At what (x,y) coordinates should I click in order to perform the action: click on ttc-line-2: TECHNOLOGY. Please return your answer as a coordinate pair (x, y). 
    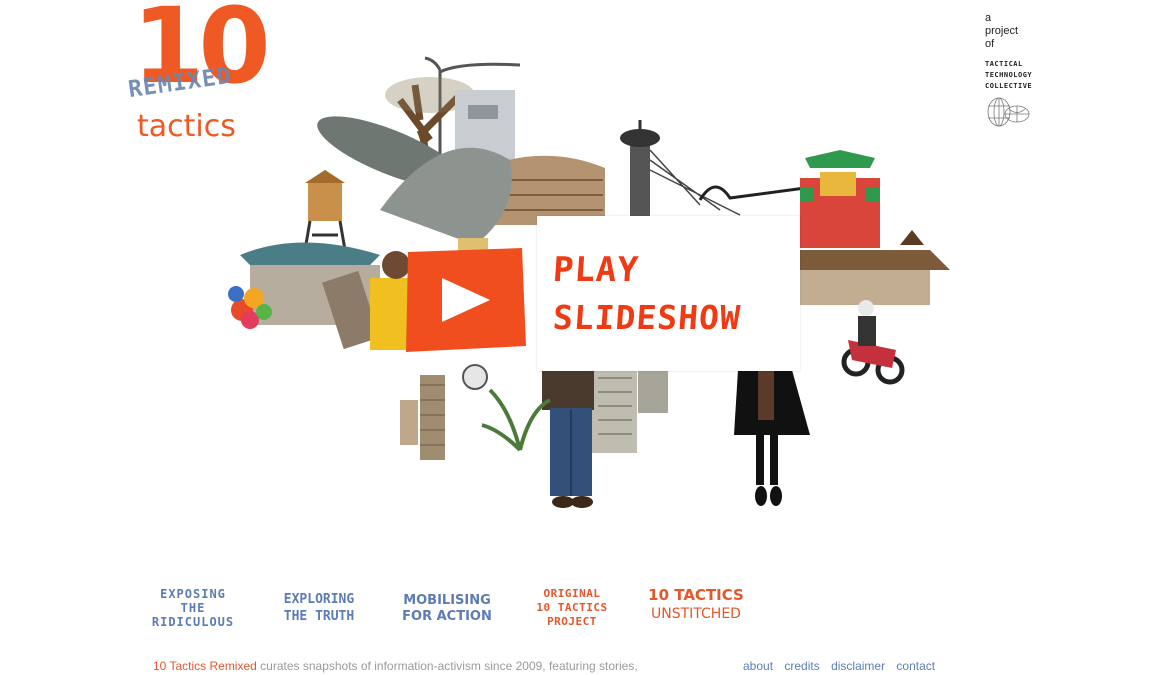
    Looking at the image, I should click on (1009, 75).